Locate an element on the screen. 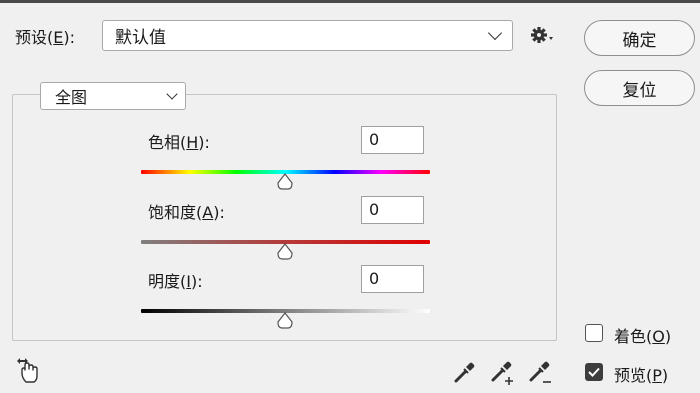 The width and height of the screenshot is (700, 393). hand-scrubby-icon is located at coordinates (29, 371).